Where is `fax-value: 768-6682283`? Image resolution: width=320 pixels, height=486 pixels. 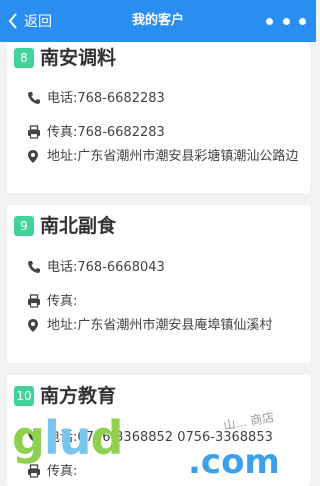
fax-value: 768-6682283 is located at coordinates (121, 132).